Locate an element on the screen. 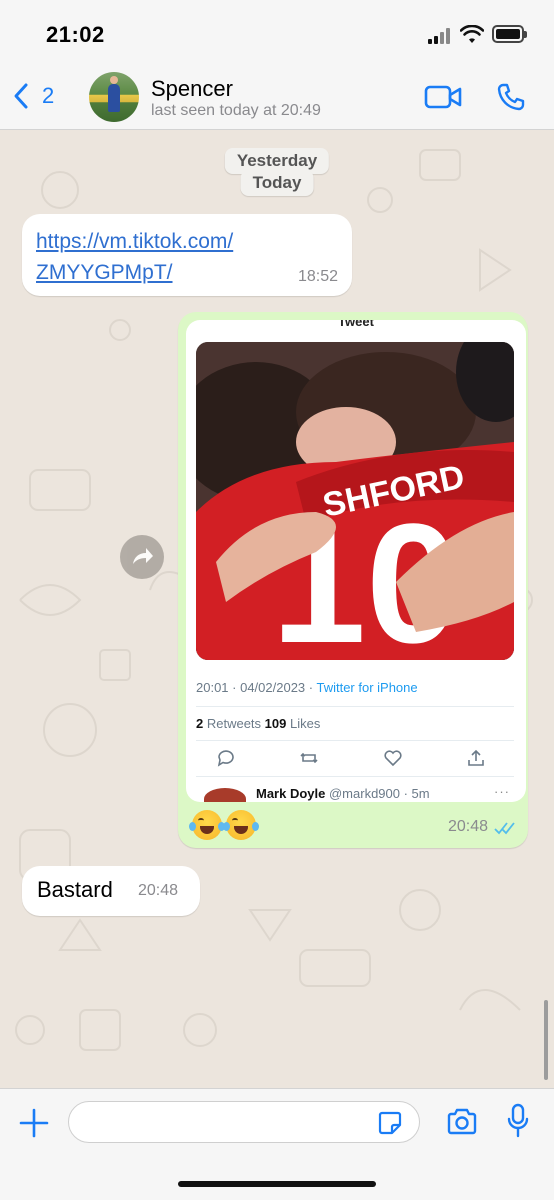 The width and height of the screenshot is (554, 1200). message-bubble-incoming: Bastard 20:48 is located at coordinates (111, 891).